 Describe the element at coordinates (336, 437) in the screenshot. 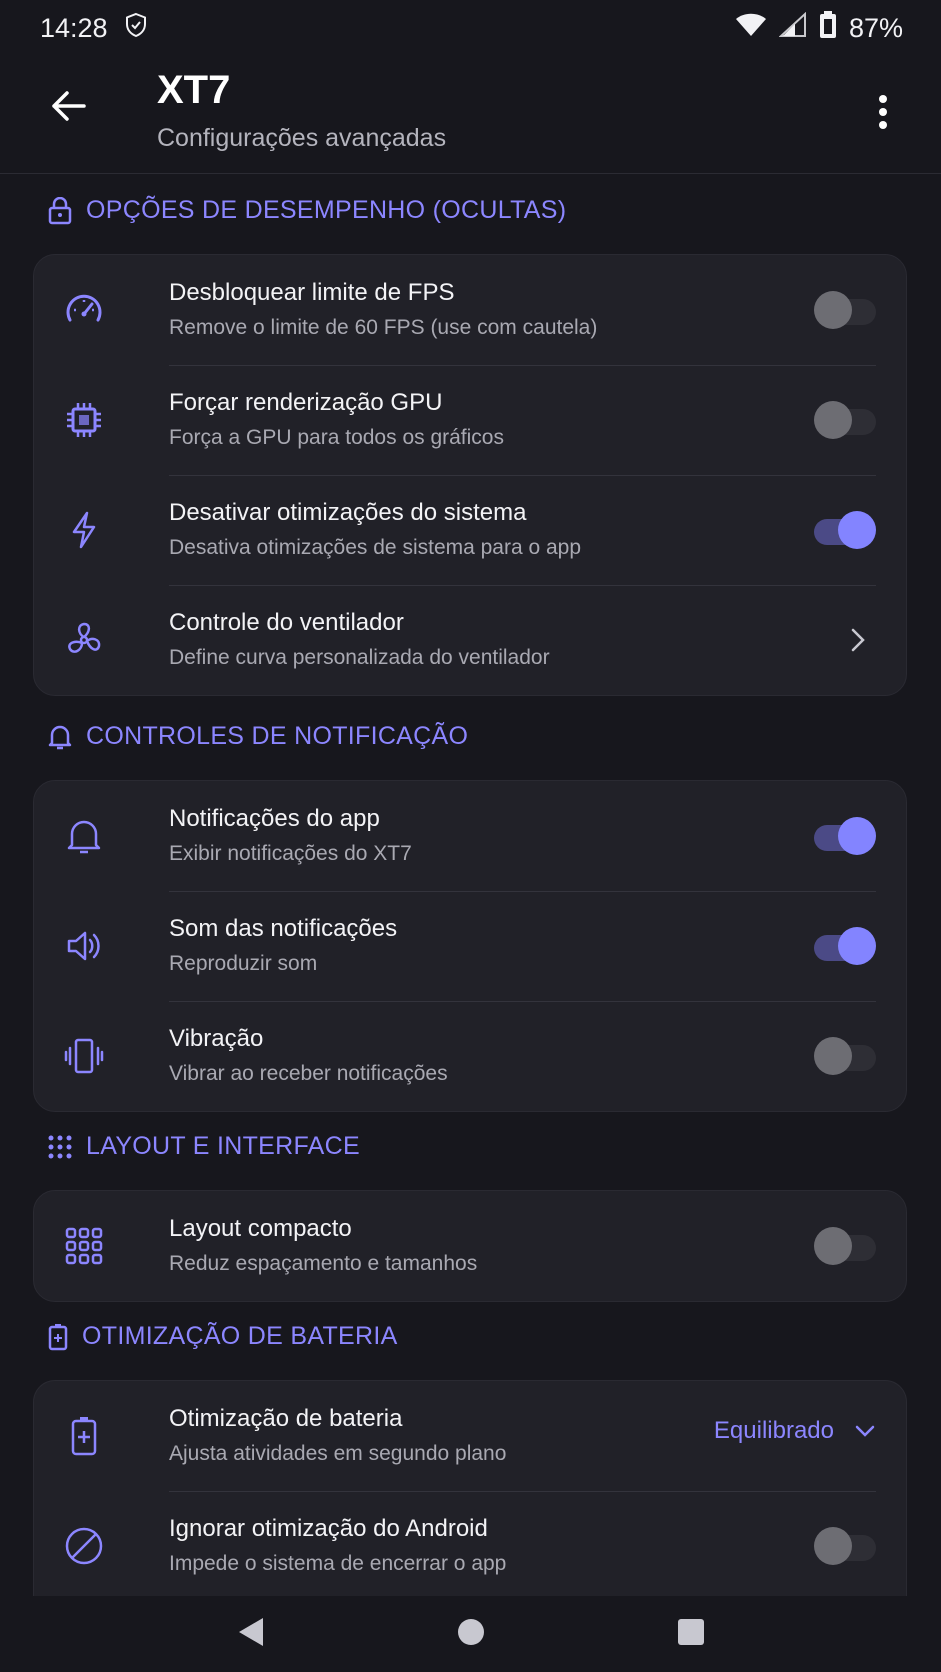

I see `setting-subtitle: Força a GPU para todos os gráficos` at that location.